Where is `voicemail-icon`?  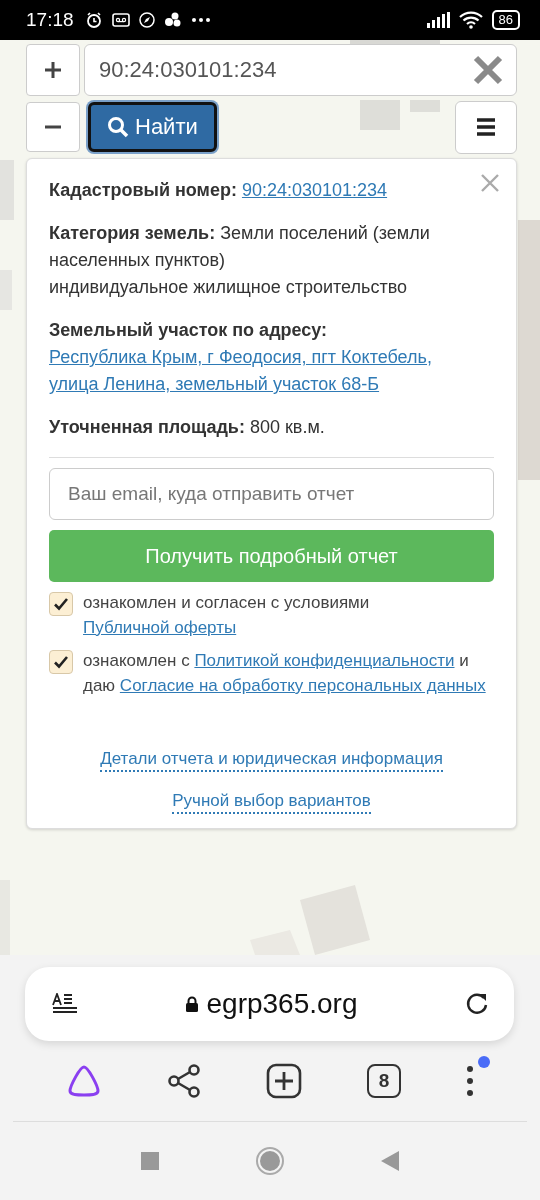
voicemail-icon is located at coordinates (120, 20).